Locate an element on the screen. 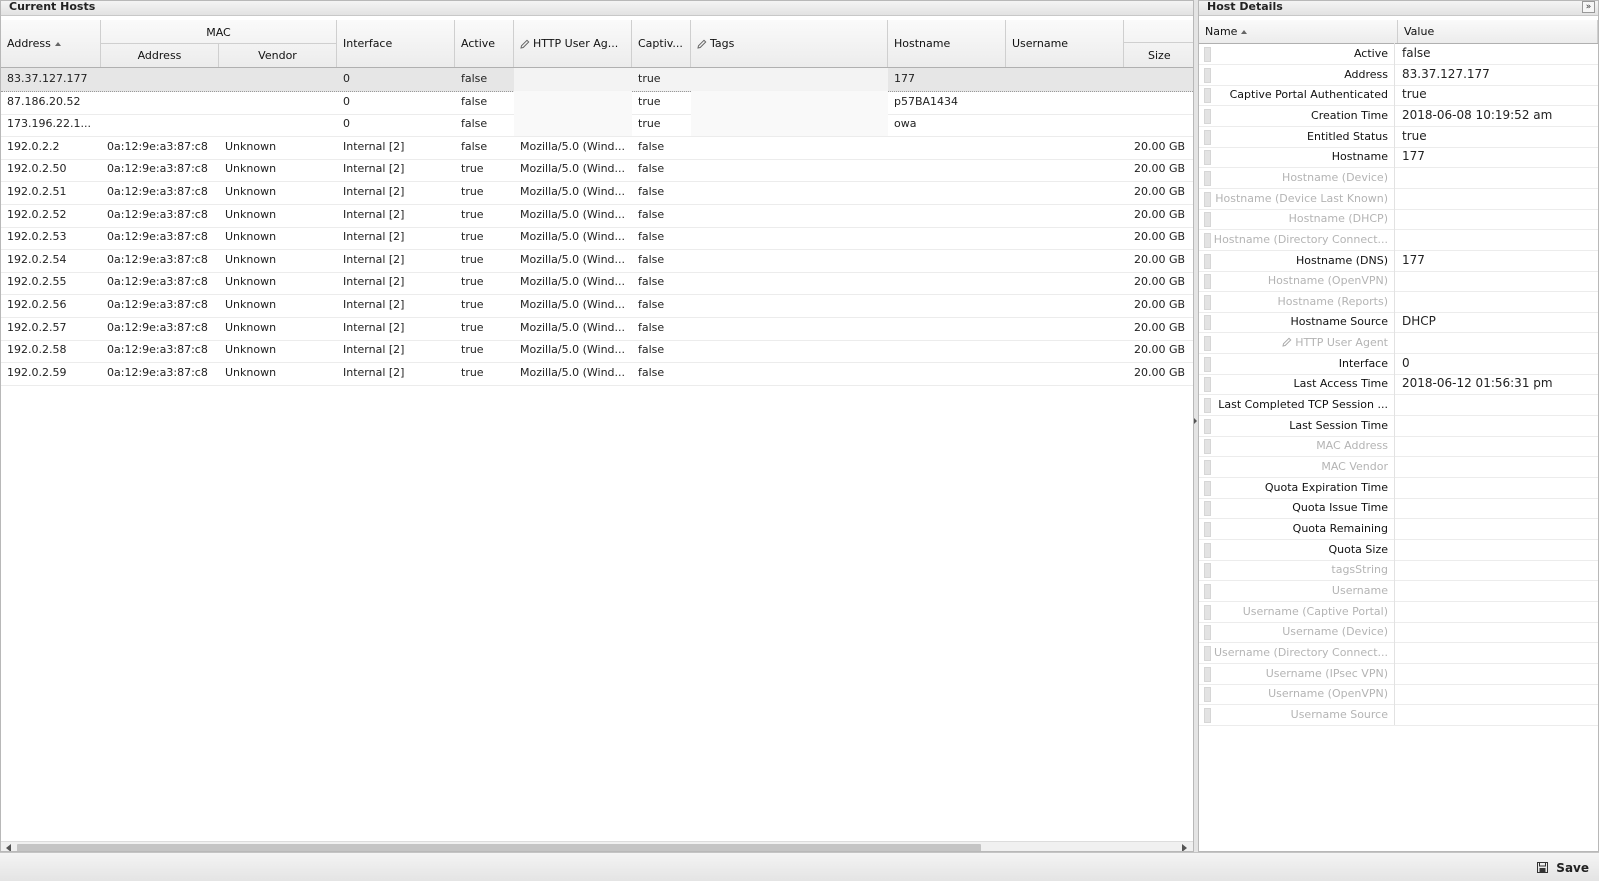  collapse-panel-icon: » is located at coordinates (1588, 7).